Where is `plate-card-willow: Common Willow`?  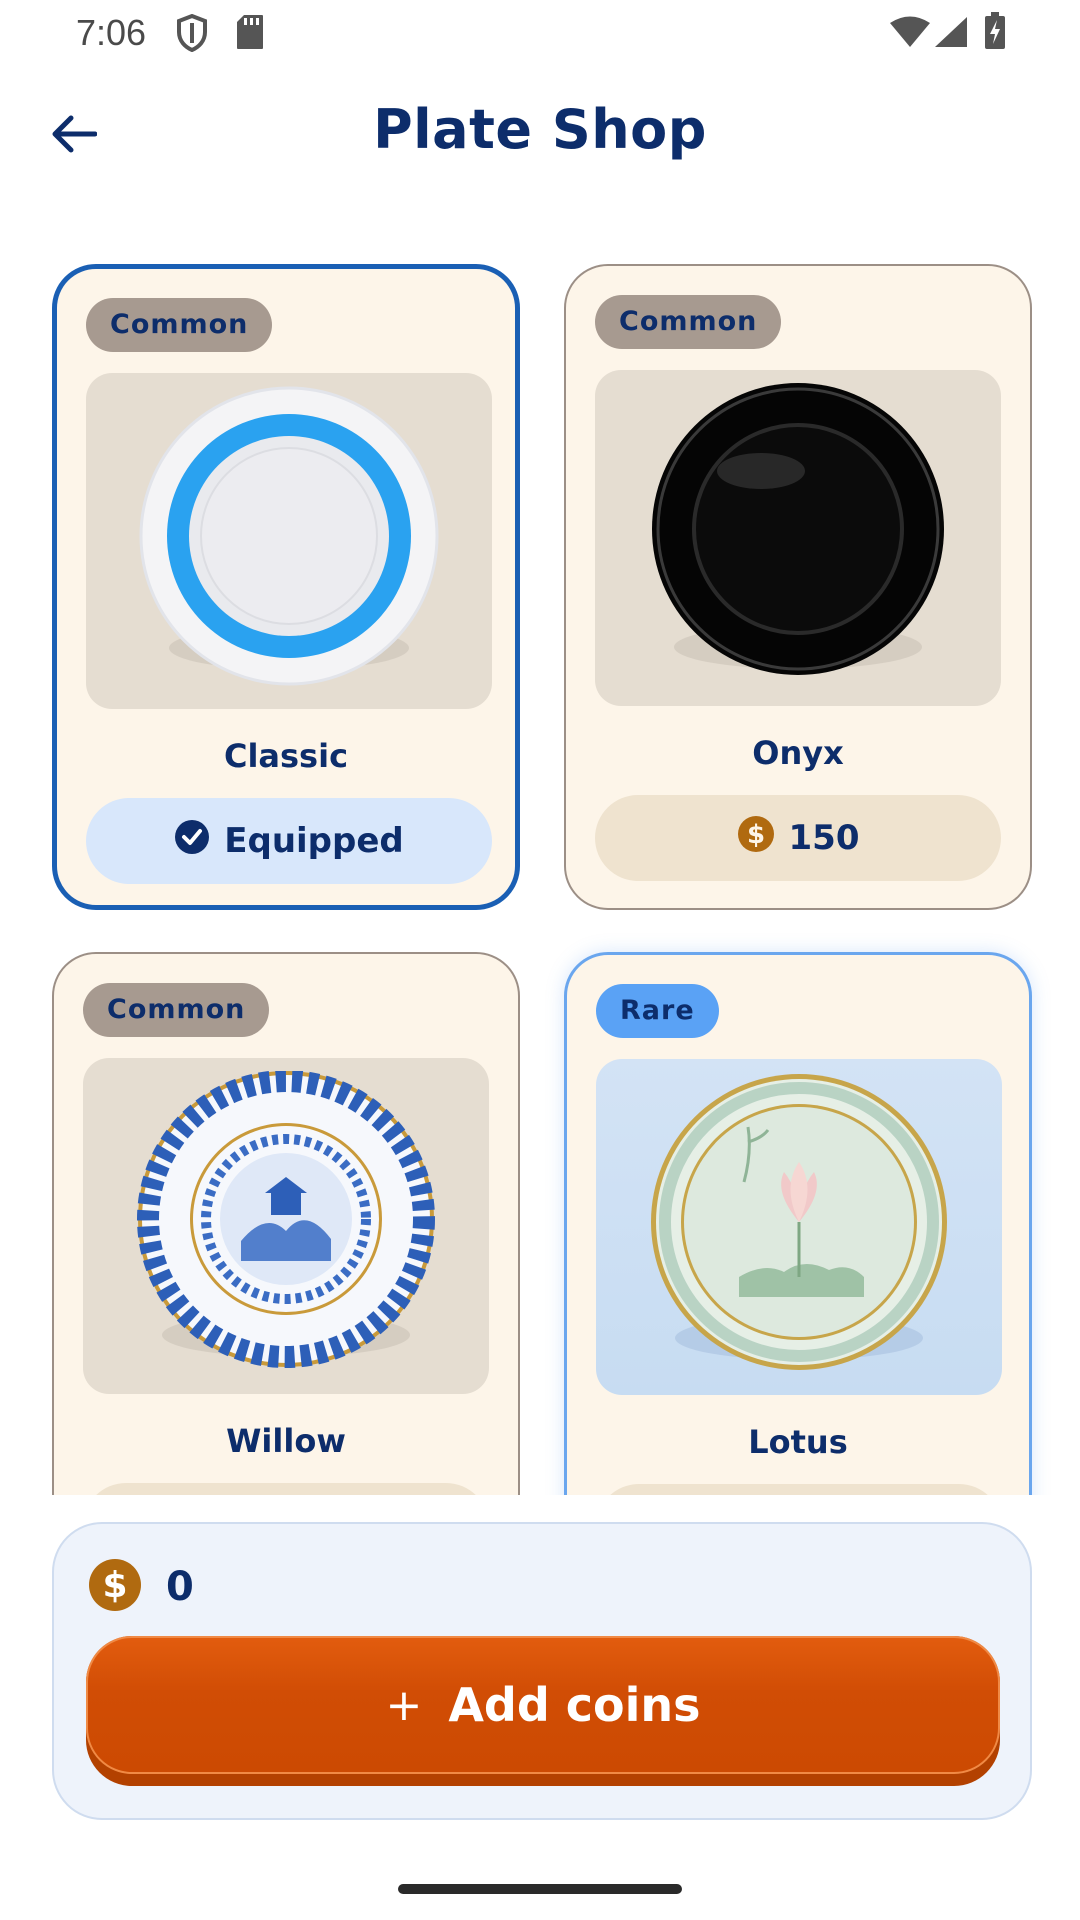 plate-card-willow: Common Willow is located at coordinates (286, 1223).